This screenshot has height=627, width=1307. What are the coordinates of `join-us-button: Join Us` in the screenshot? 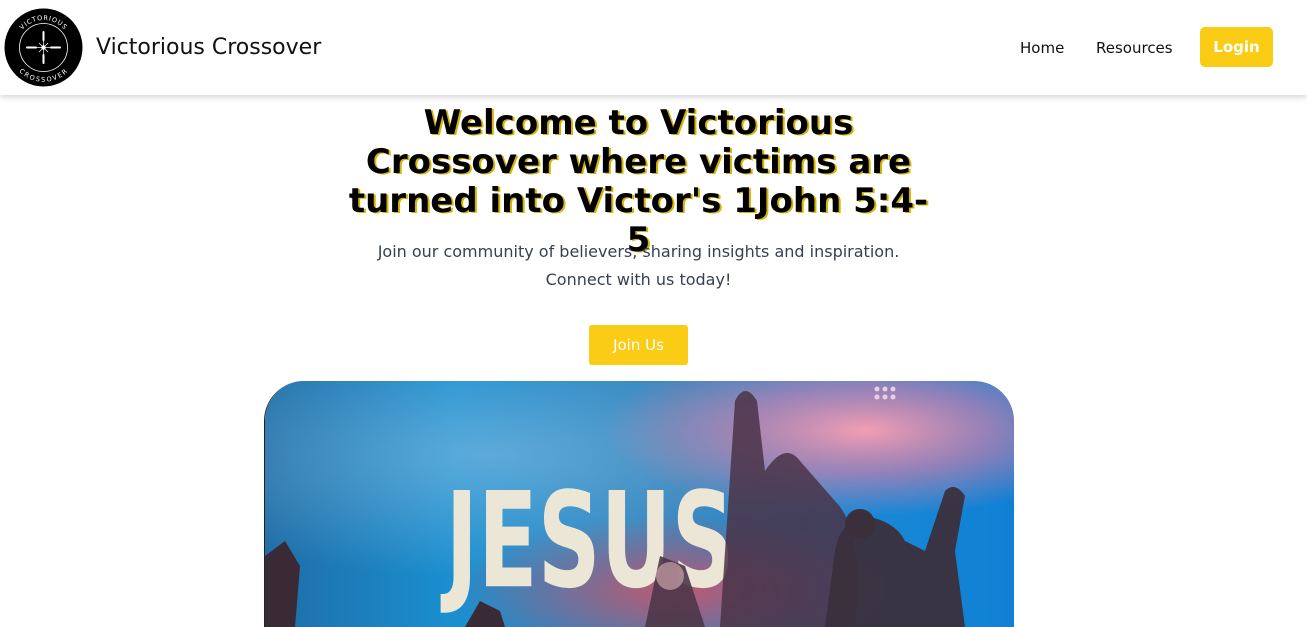 It's located at (638, 345).